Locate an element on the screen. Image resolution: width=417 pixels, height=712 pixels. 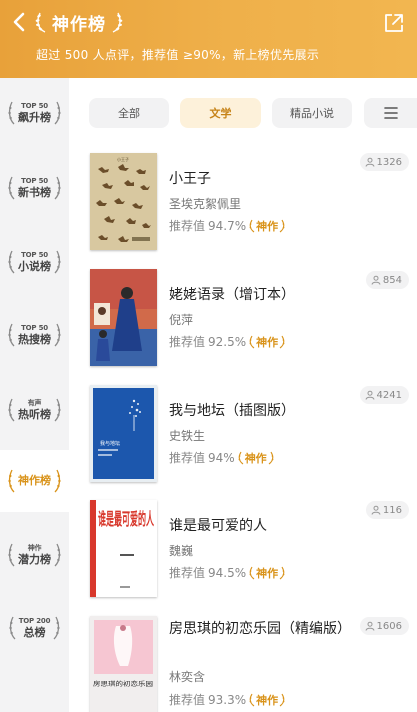
sidebar-item-label: 小说榜 is located at coordinates (34, 266).